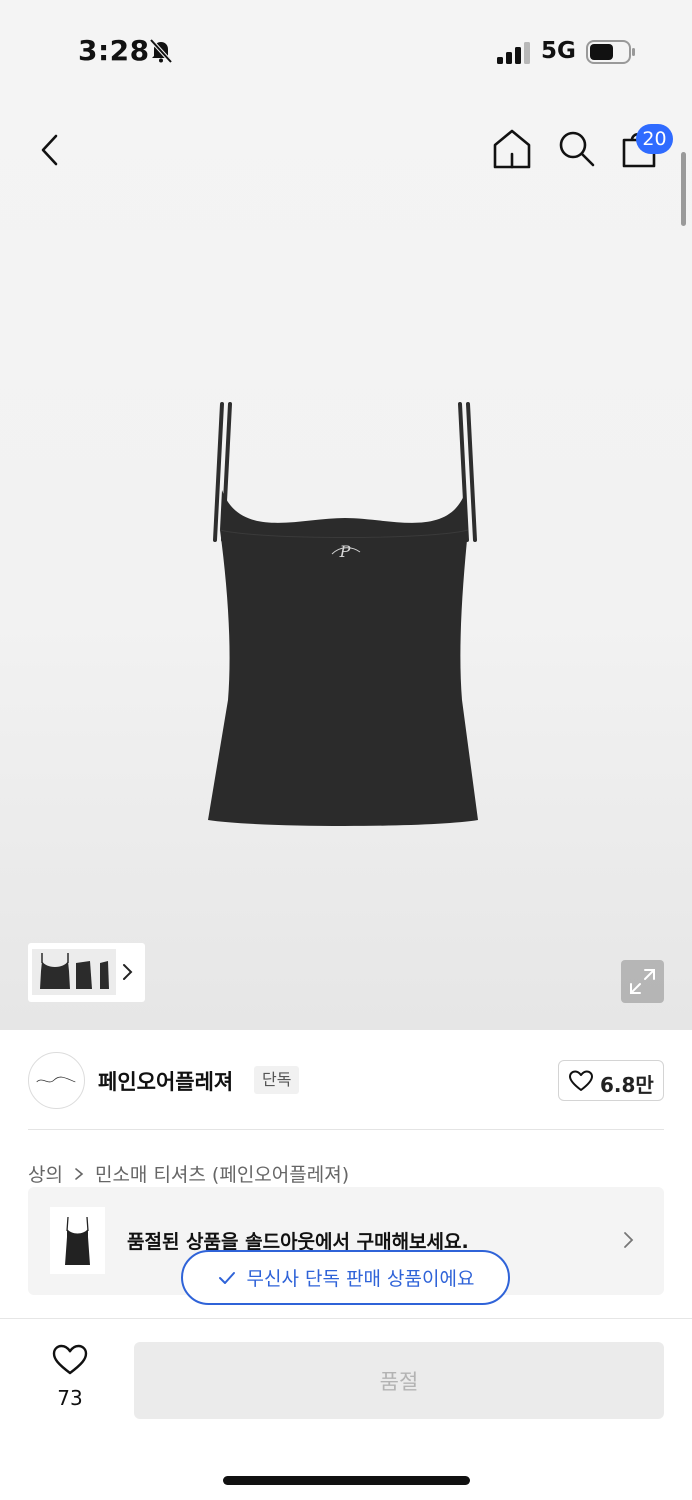  Describe the element at coordinates (345, 615) in the screenshot. I see `product-image: P` at that location.